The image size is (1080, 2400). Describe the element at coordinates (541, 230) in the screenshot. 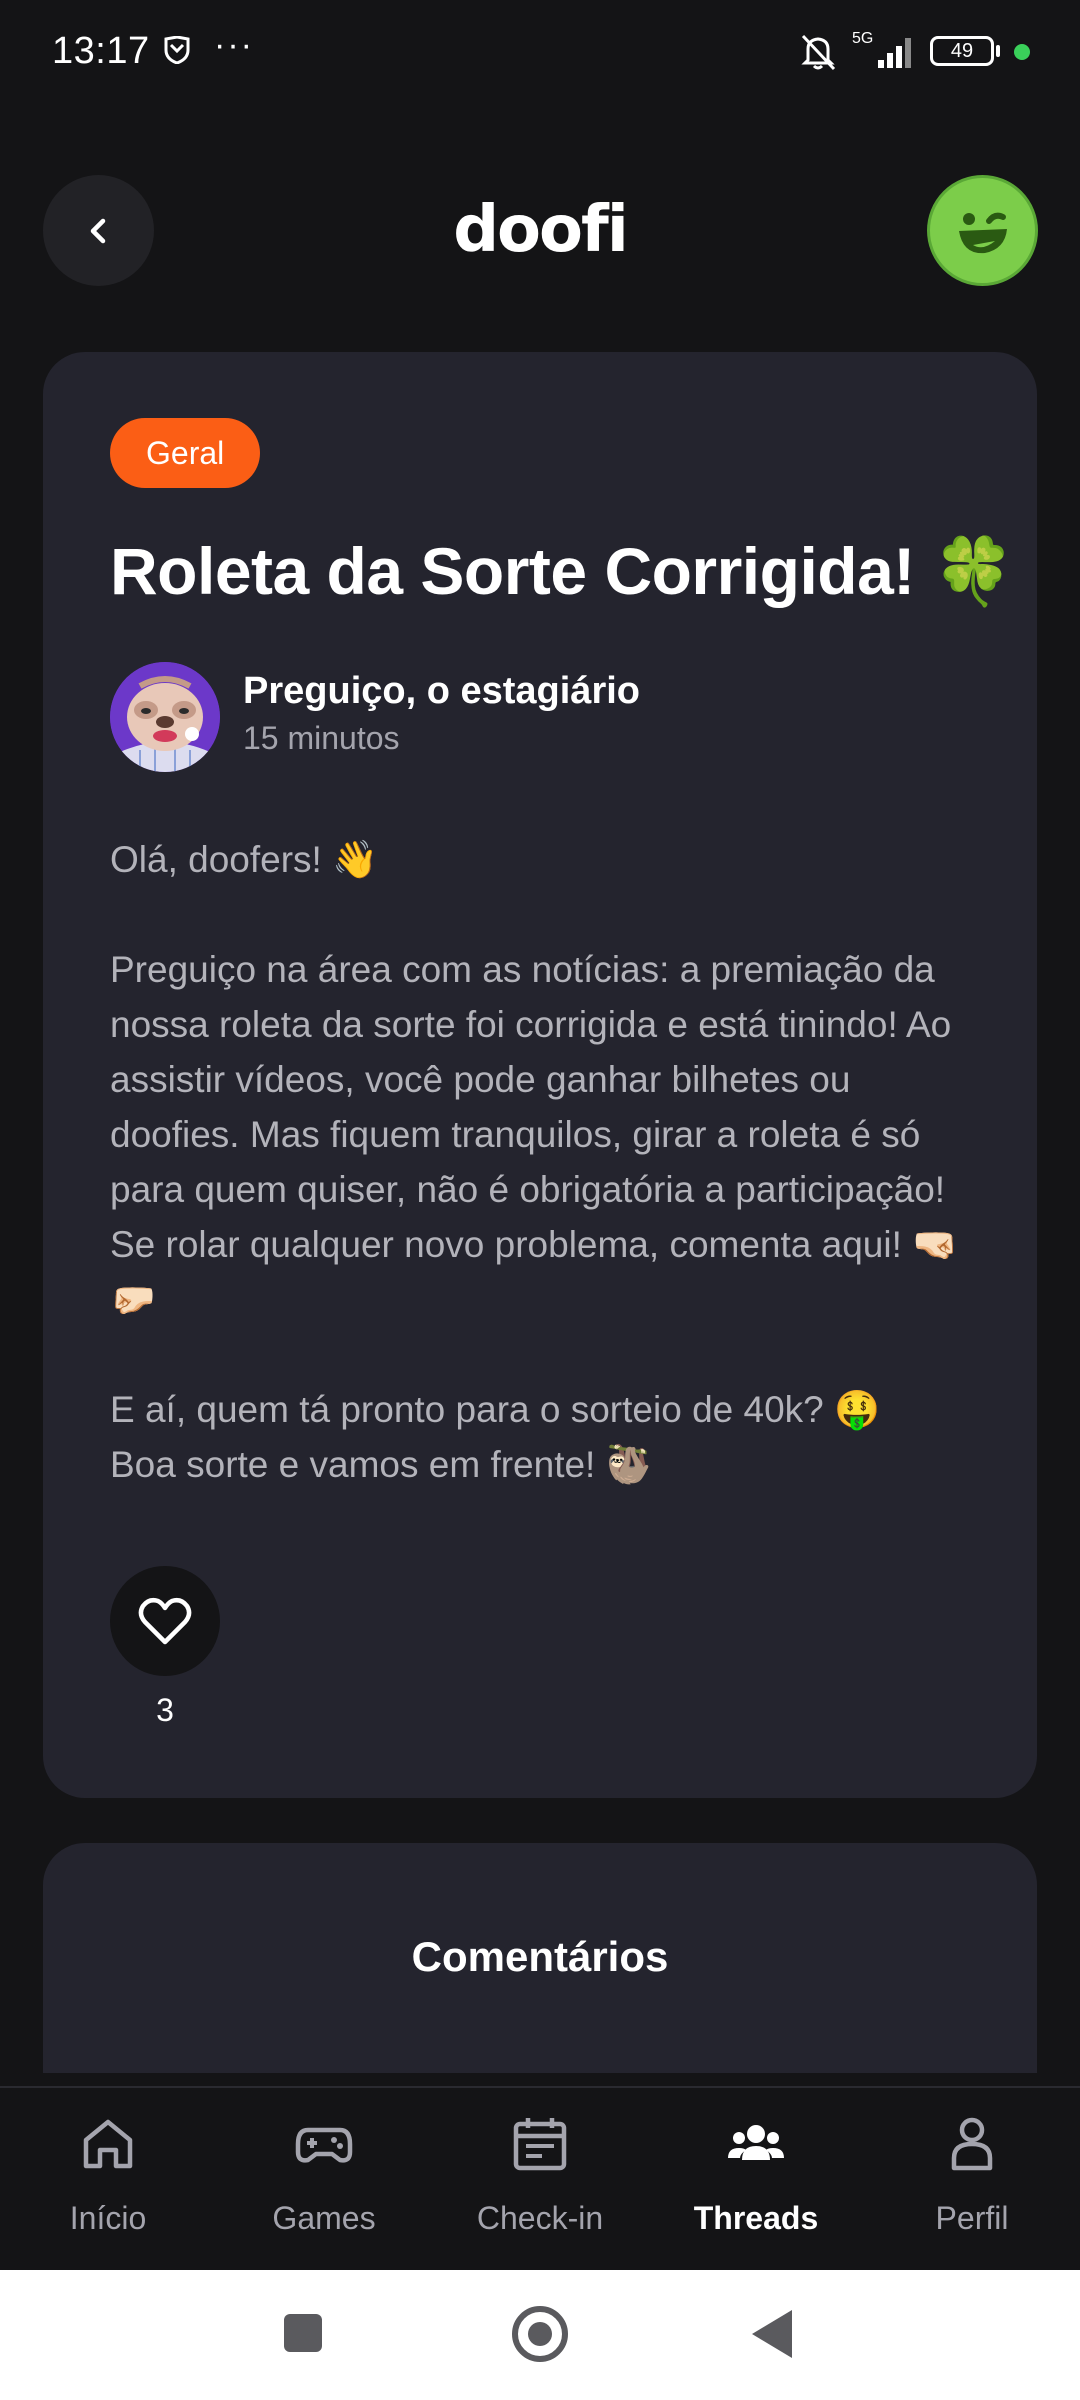

I see `app-logo: doofi` at that location.